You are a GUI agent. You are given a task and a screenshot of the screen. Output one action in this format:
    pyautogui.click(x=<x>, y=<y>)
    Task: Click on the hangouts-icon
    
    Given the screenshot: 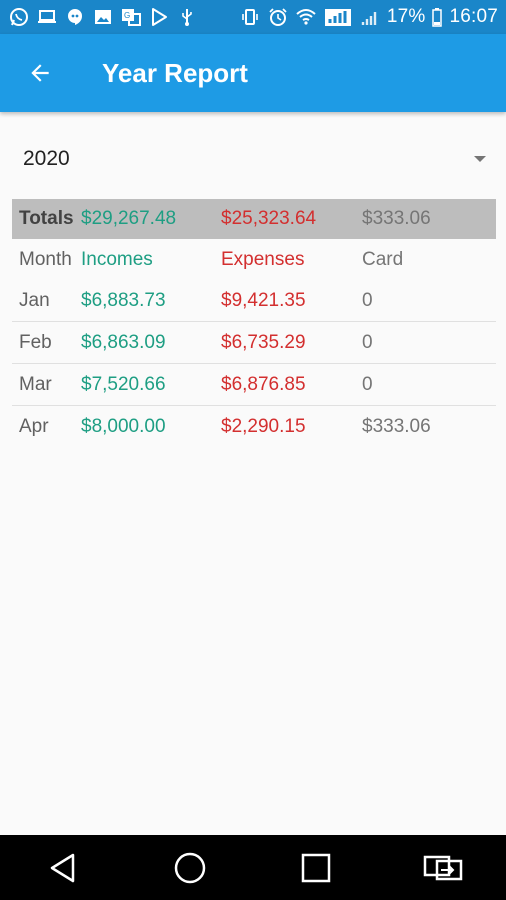 What is the action you would take?
    pyautogui.click(x=75, y=17)
    